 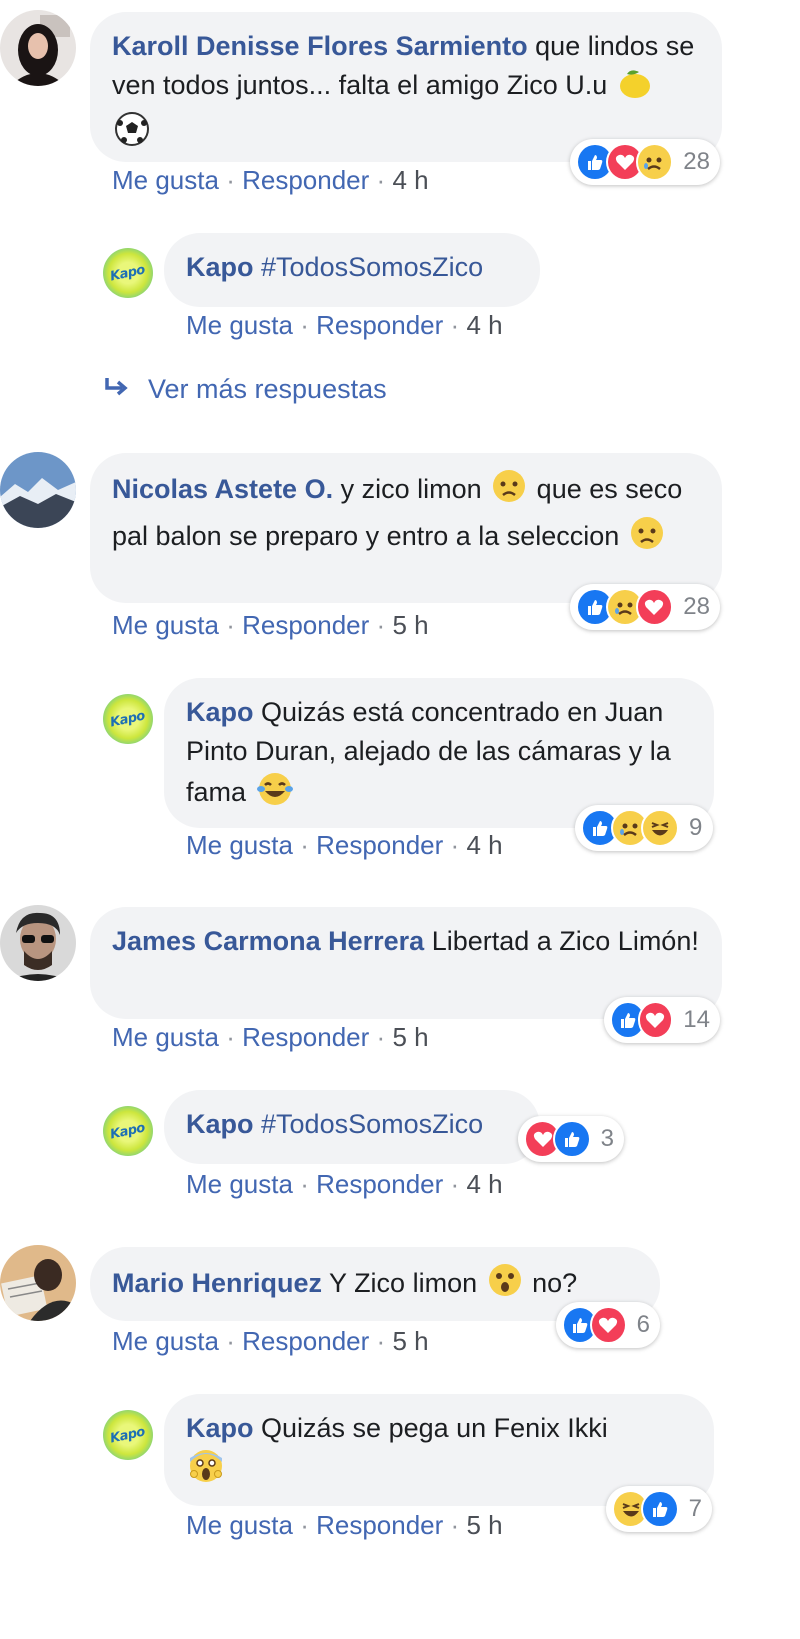 What do you see at coordinates (505, 1285) in the screenshot?
I see `surprised-face-icon` at bounding box center [505, 1285].